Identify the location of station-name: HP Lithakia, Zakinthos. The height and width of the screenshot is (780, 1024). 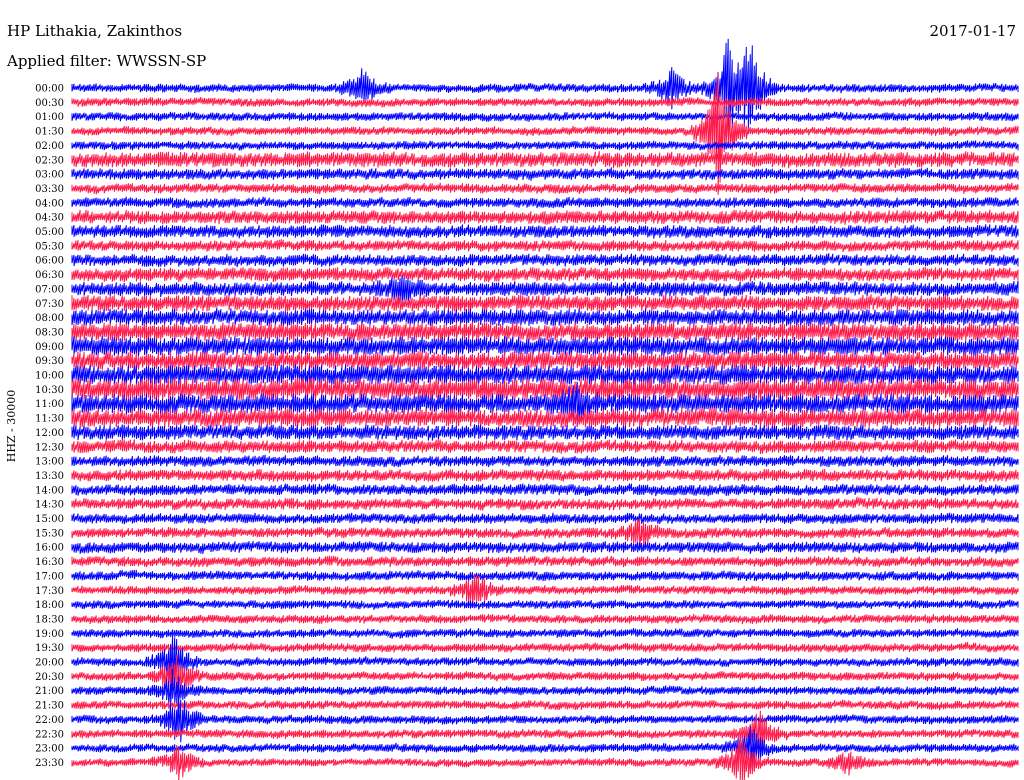
(94, 31).